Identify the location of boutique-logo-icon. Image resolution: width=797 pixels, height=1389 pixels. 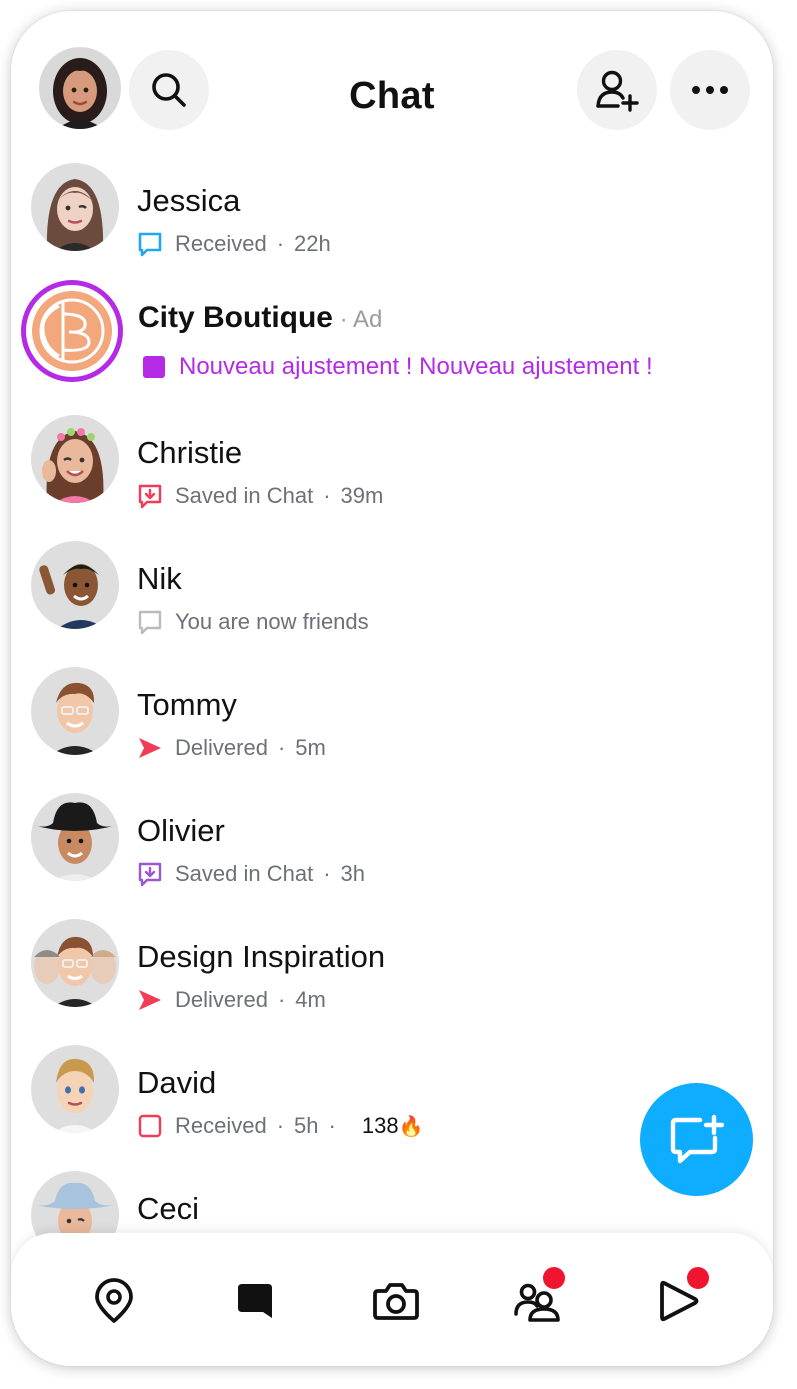
(72, 331).